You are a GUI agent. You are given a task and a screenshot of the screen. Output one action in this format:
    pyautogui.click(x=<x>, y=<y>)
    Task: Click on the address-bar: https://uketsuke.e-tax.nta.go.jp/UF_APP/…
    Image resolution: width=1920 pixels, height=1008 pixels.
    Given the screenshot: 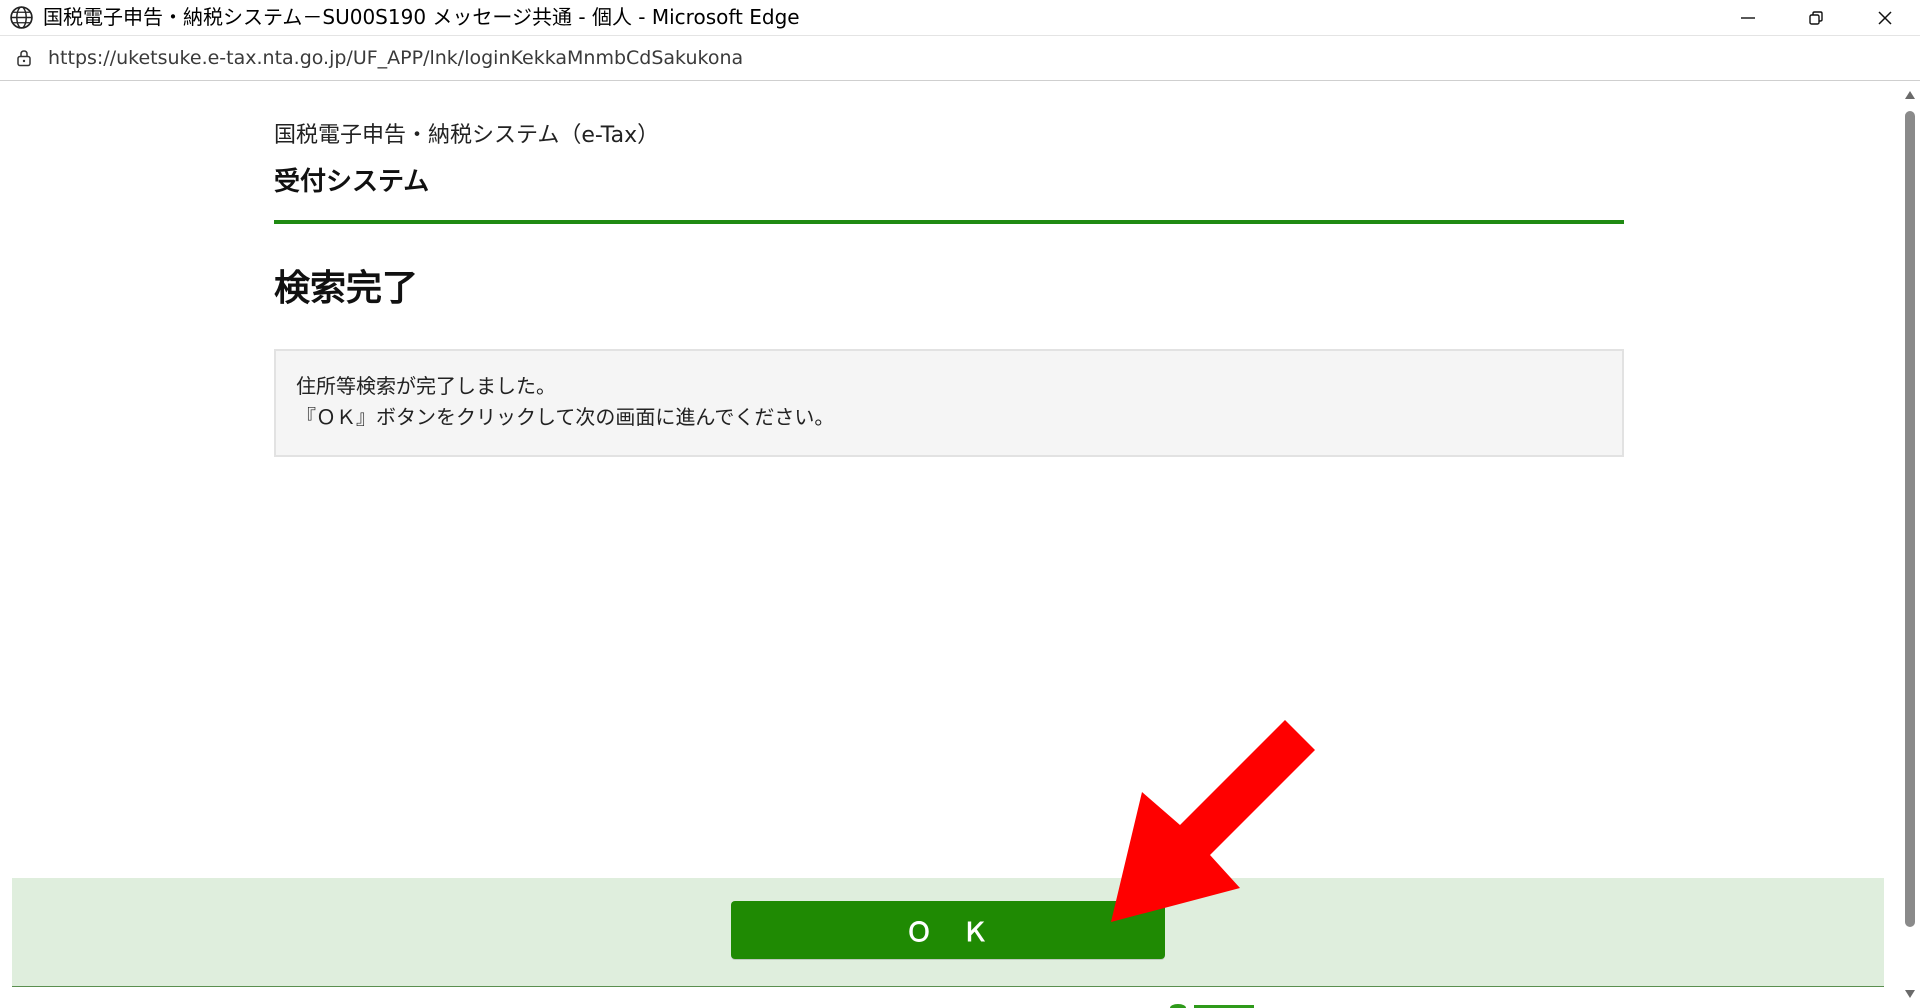 What is the action you would take?
    pyautogui.click(x=960, y=58)
    